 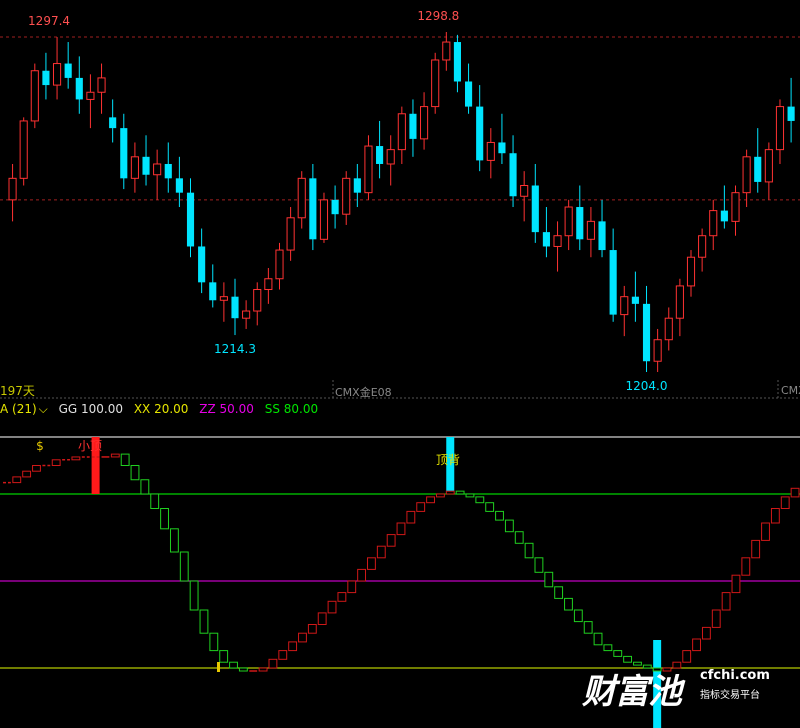 I want to click on param-zz: ZZ 50.00, so click(x=226, y=409).